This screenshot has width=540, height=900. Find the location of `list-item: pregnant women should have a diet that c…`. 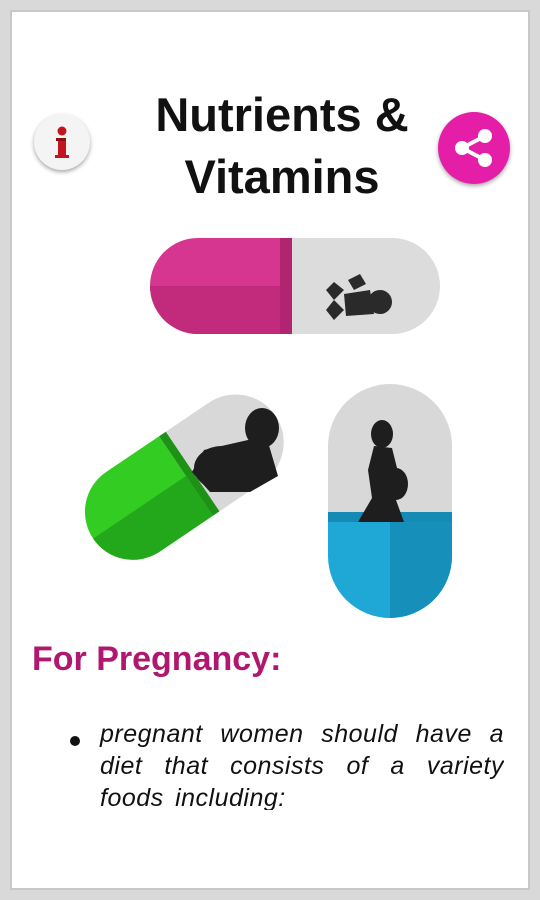

list-item: pregnant women should have a diet that c… is located at coordinates (302, 765).